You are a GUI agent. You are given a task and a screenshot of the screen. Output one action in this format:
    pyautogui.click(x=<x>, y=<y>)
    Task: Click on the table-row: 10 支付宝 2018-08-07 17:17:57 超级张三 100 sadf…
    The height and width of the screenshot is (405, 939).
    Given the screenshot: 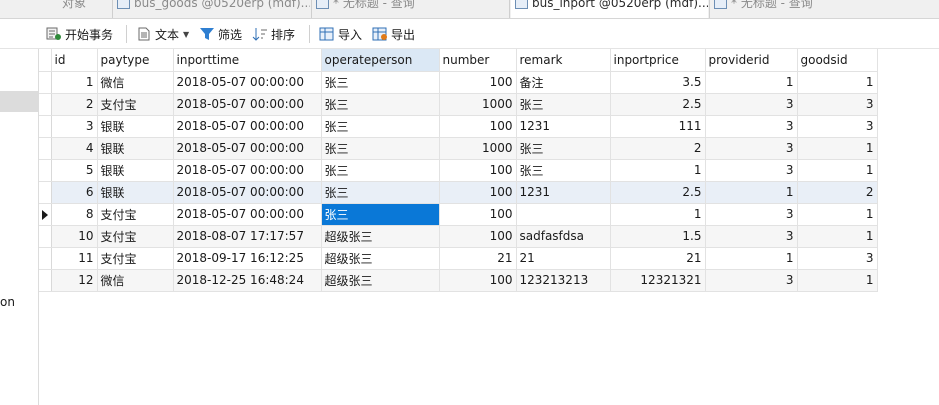 What is the action you would take?
    pyautogui.click(x=458, y=236)
    